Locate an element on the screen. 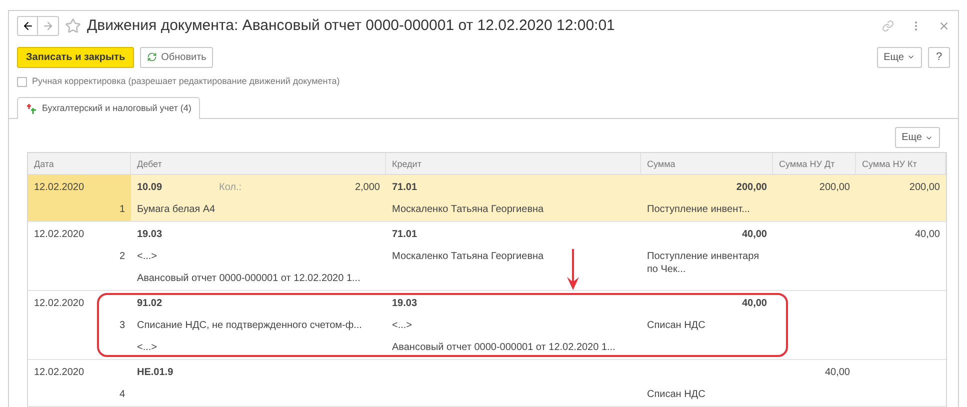  row-number: 1 is located at coordinates (122, 210).